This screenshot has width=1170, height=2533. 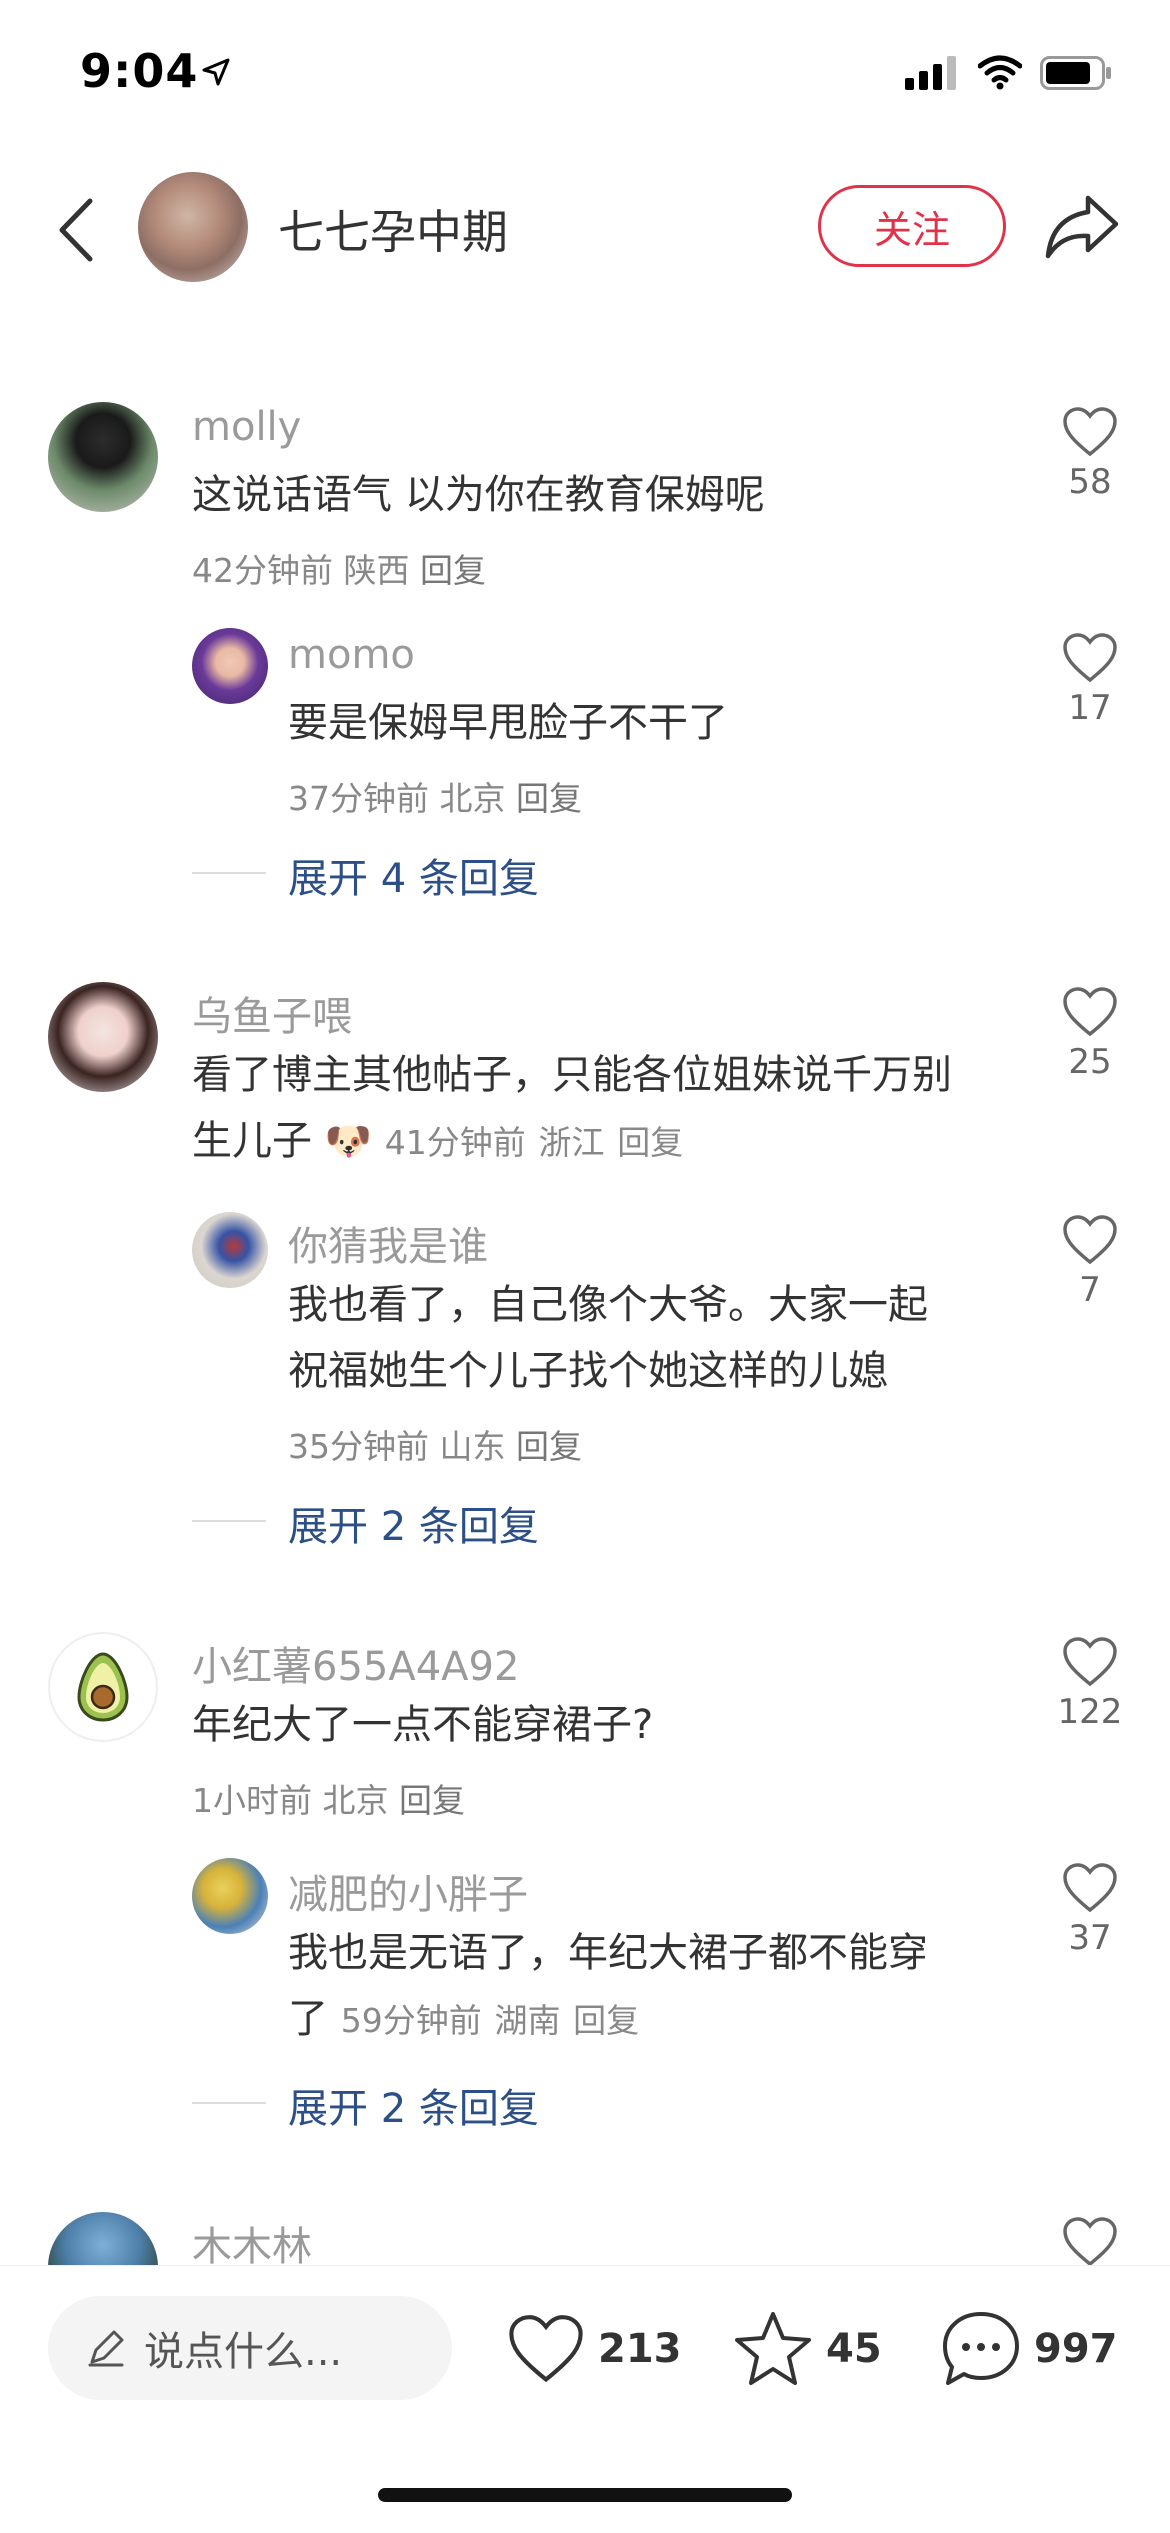 What do you see at coordinates (272, 1013) in the screenshot?
I see `comment-username: 乌鱼子喂` at bounding box center [272, 1013].